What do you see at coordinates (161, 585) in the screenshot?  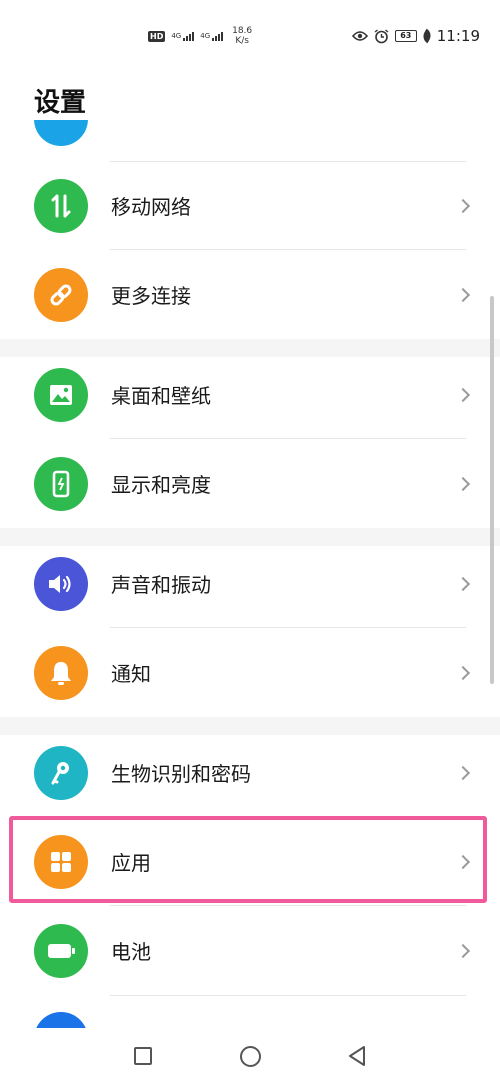 I see `settings-item-label: 声音和振动` at bounding box center [161, 585].